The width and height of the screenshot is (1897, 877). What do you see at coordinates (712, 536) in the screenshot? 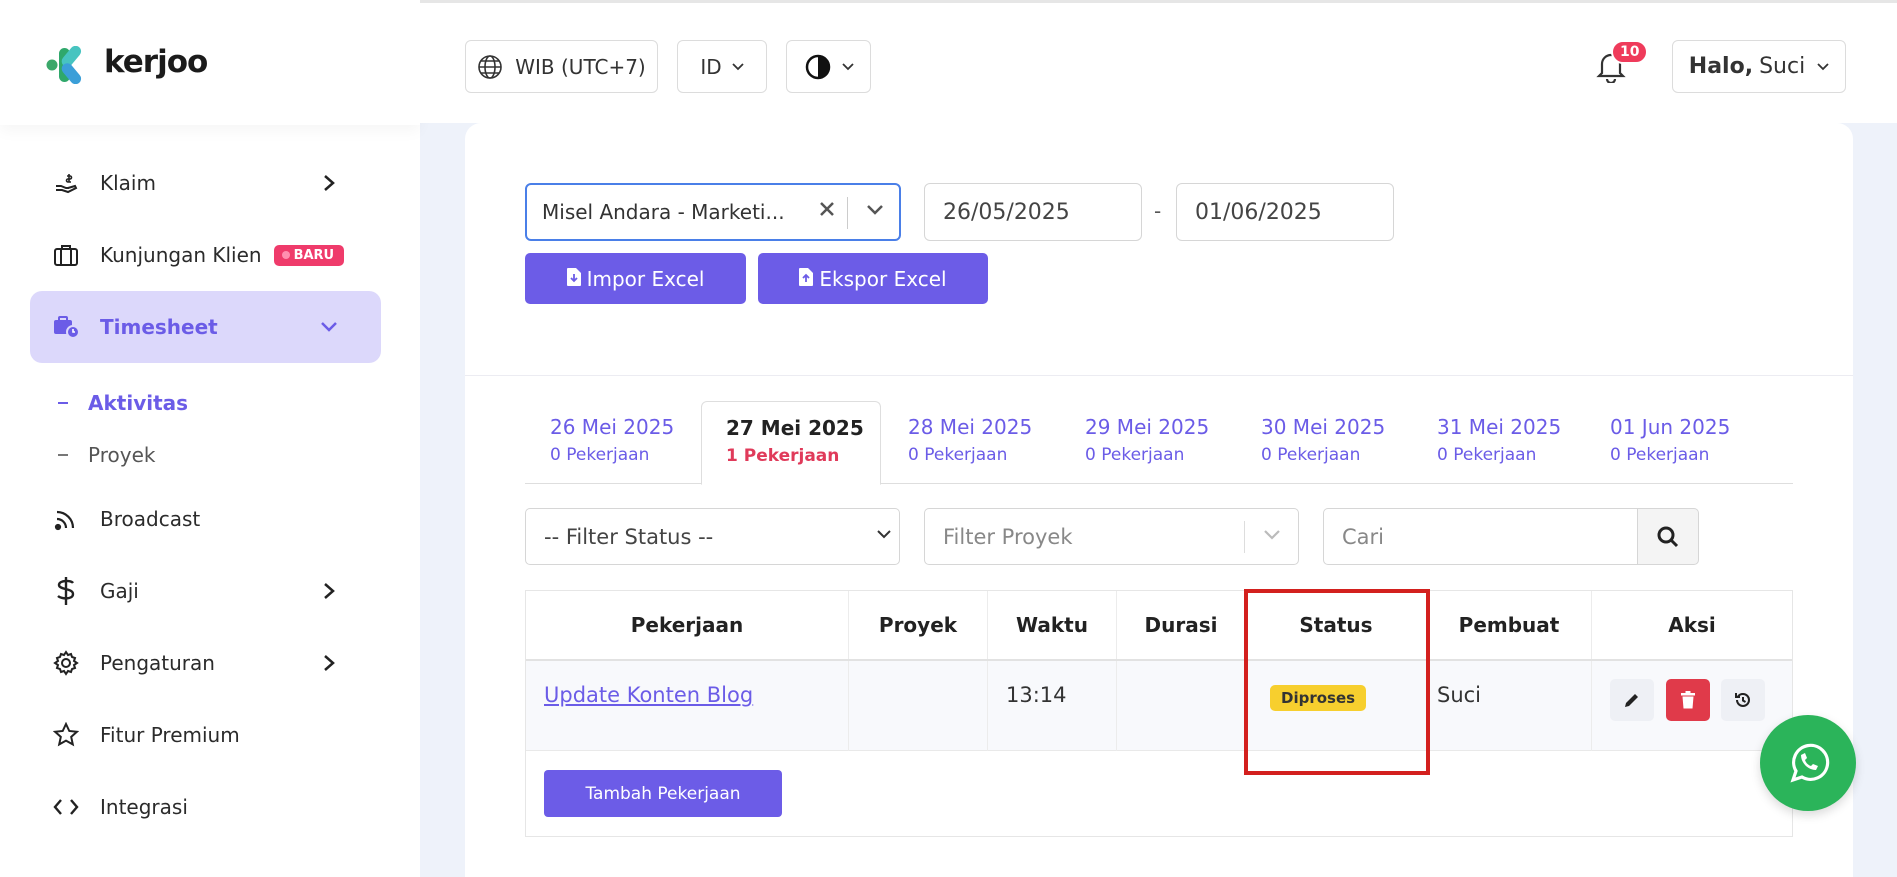
I see `status-filter-select: -- Filter Status --` at bounding box center [712, 536].